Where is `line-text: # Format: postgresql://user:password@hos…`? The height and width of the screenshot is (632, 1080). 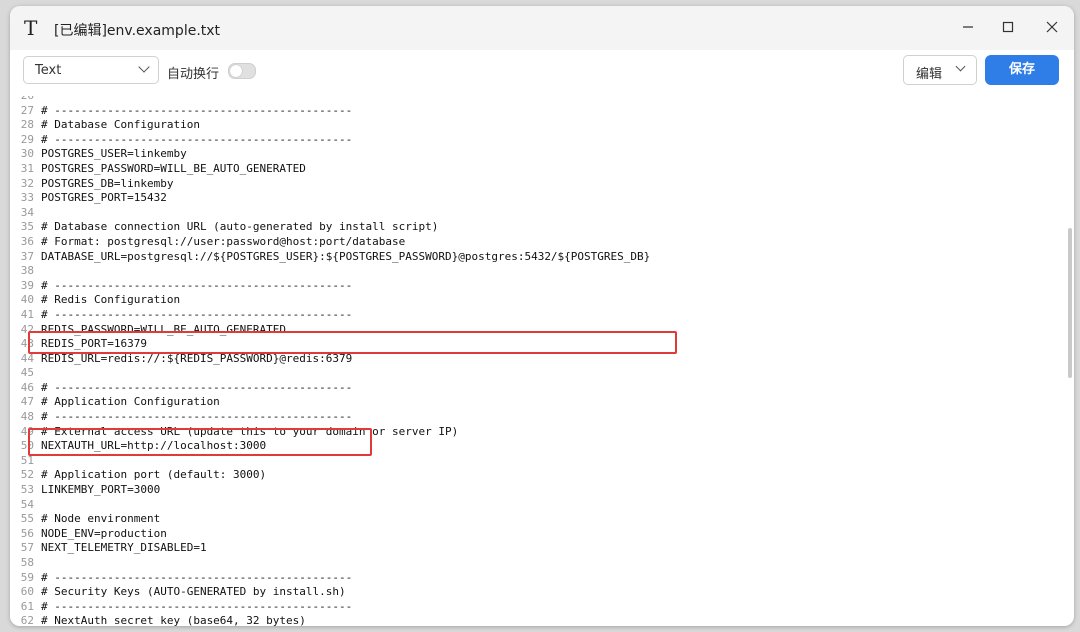 line-text: # Format: postgresql://user:password@hos… is located at coordinates (223, 241).